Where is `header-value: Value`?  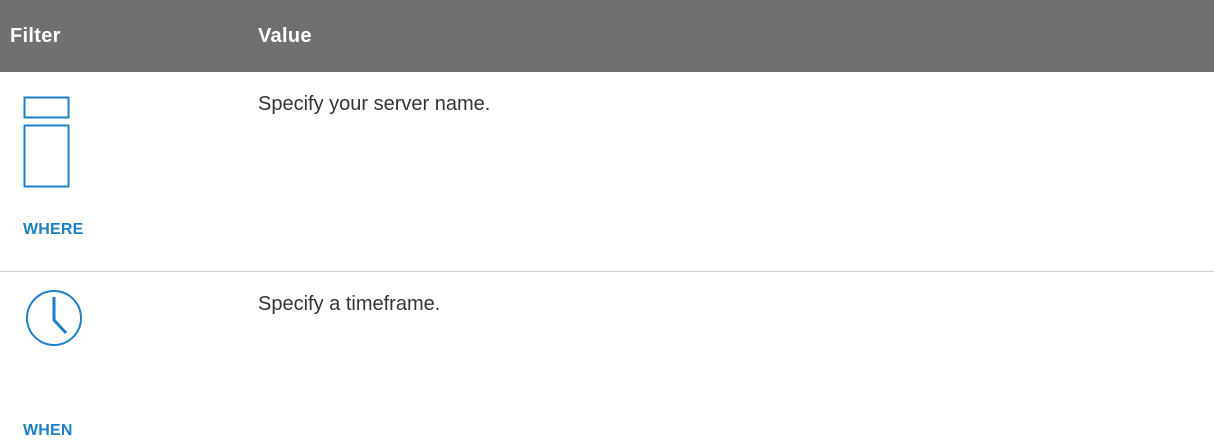
header-value: Value is located at coordinates (285, 35).